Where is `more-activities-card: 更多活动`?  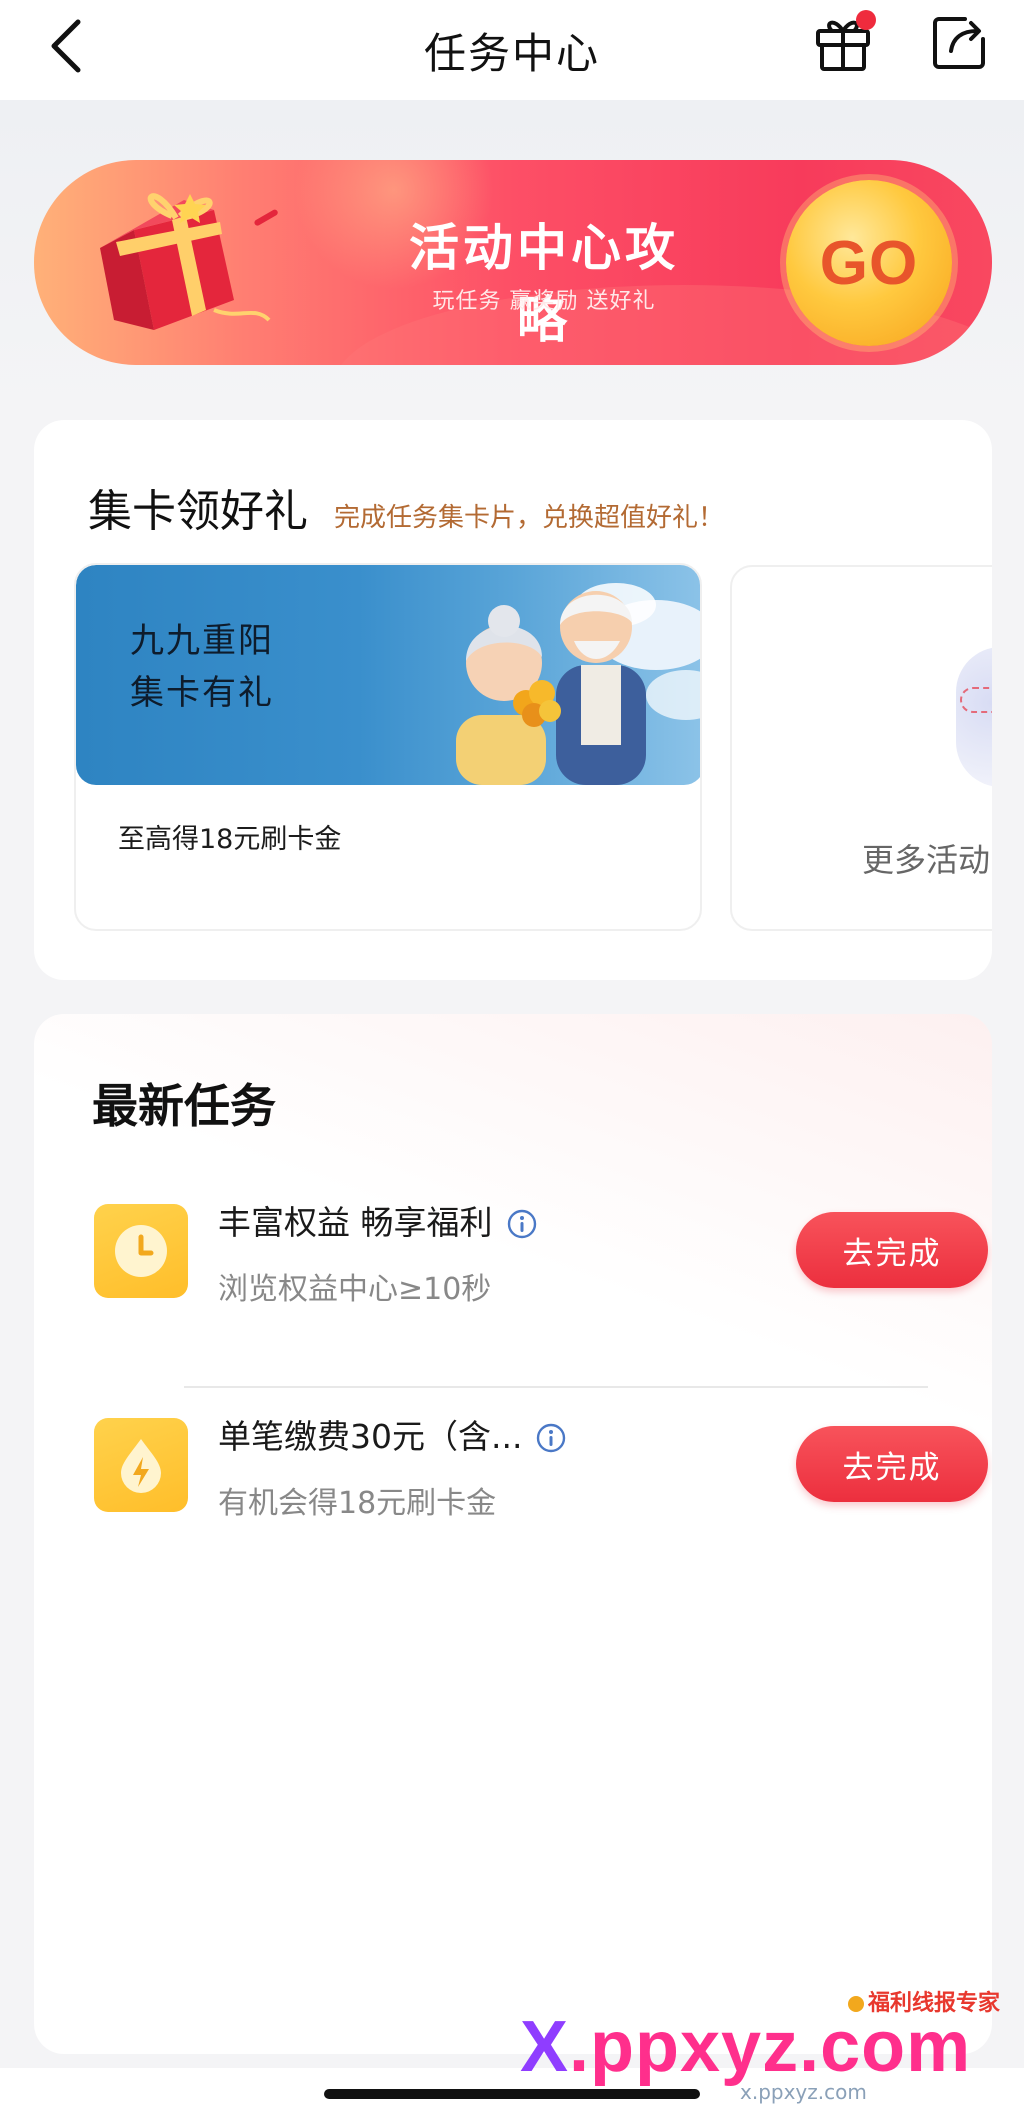
more-activities-card: 更多活动 is located at coordinates (861, 748).